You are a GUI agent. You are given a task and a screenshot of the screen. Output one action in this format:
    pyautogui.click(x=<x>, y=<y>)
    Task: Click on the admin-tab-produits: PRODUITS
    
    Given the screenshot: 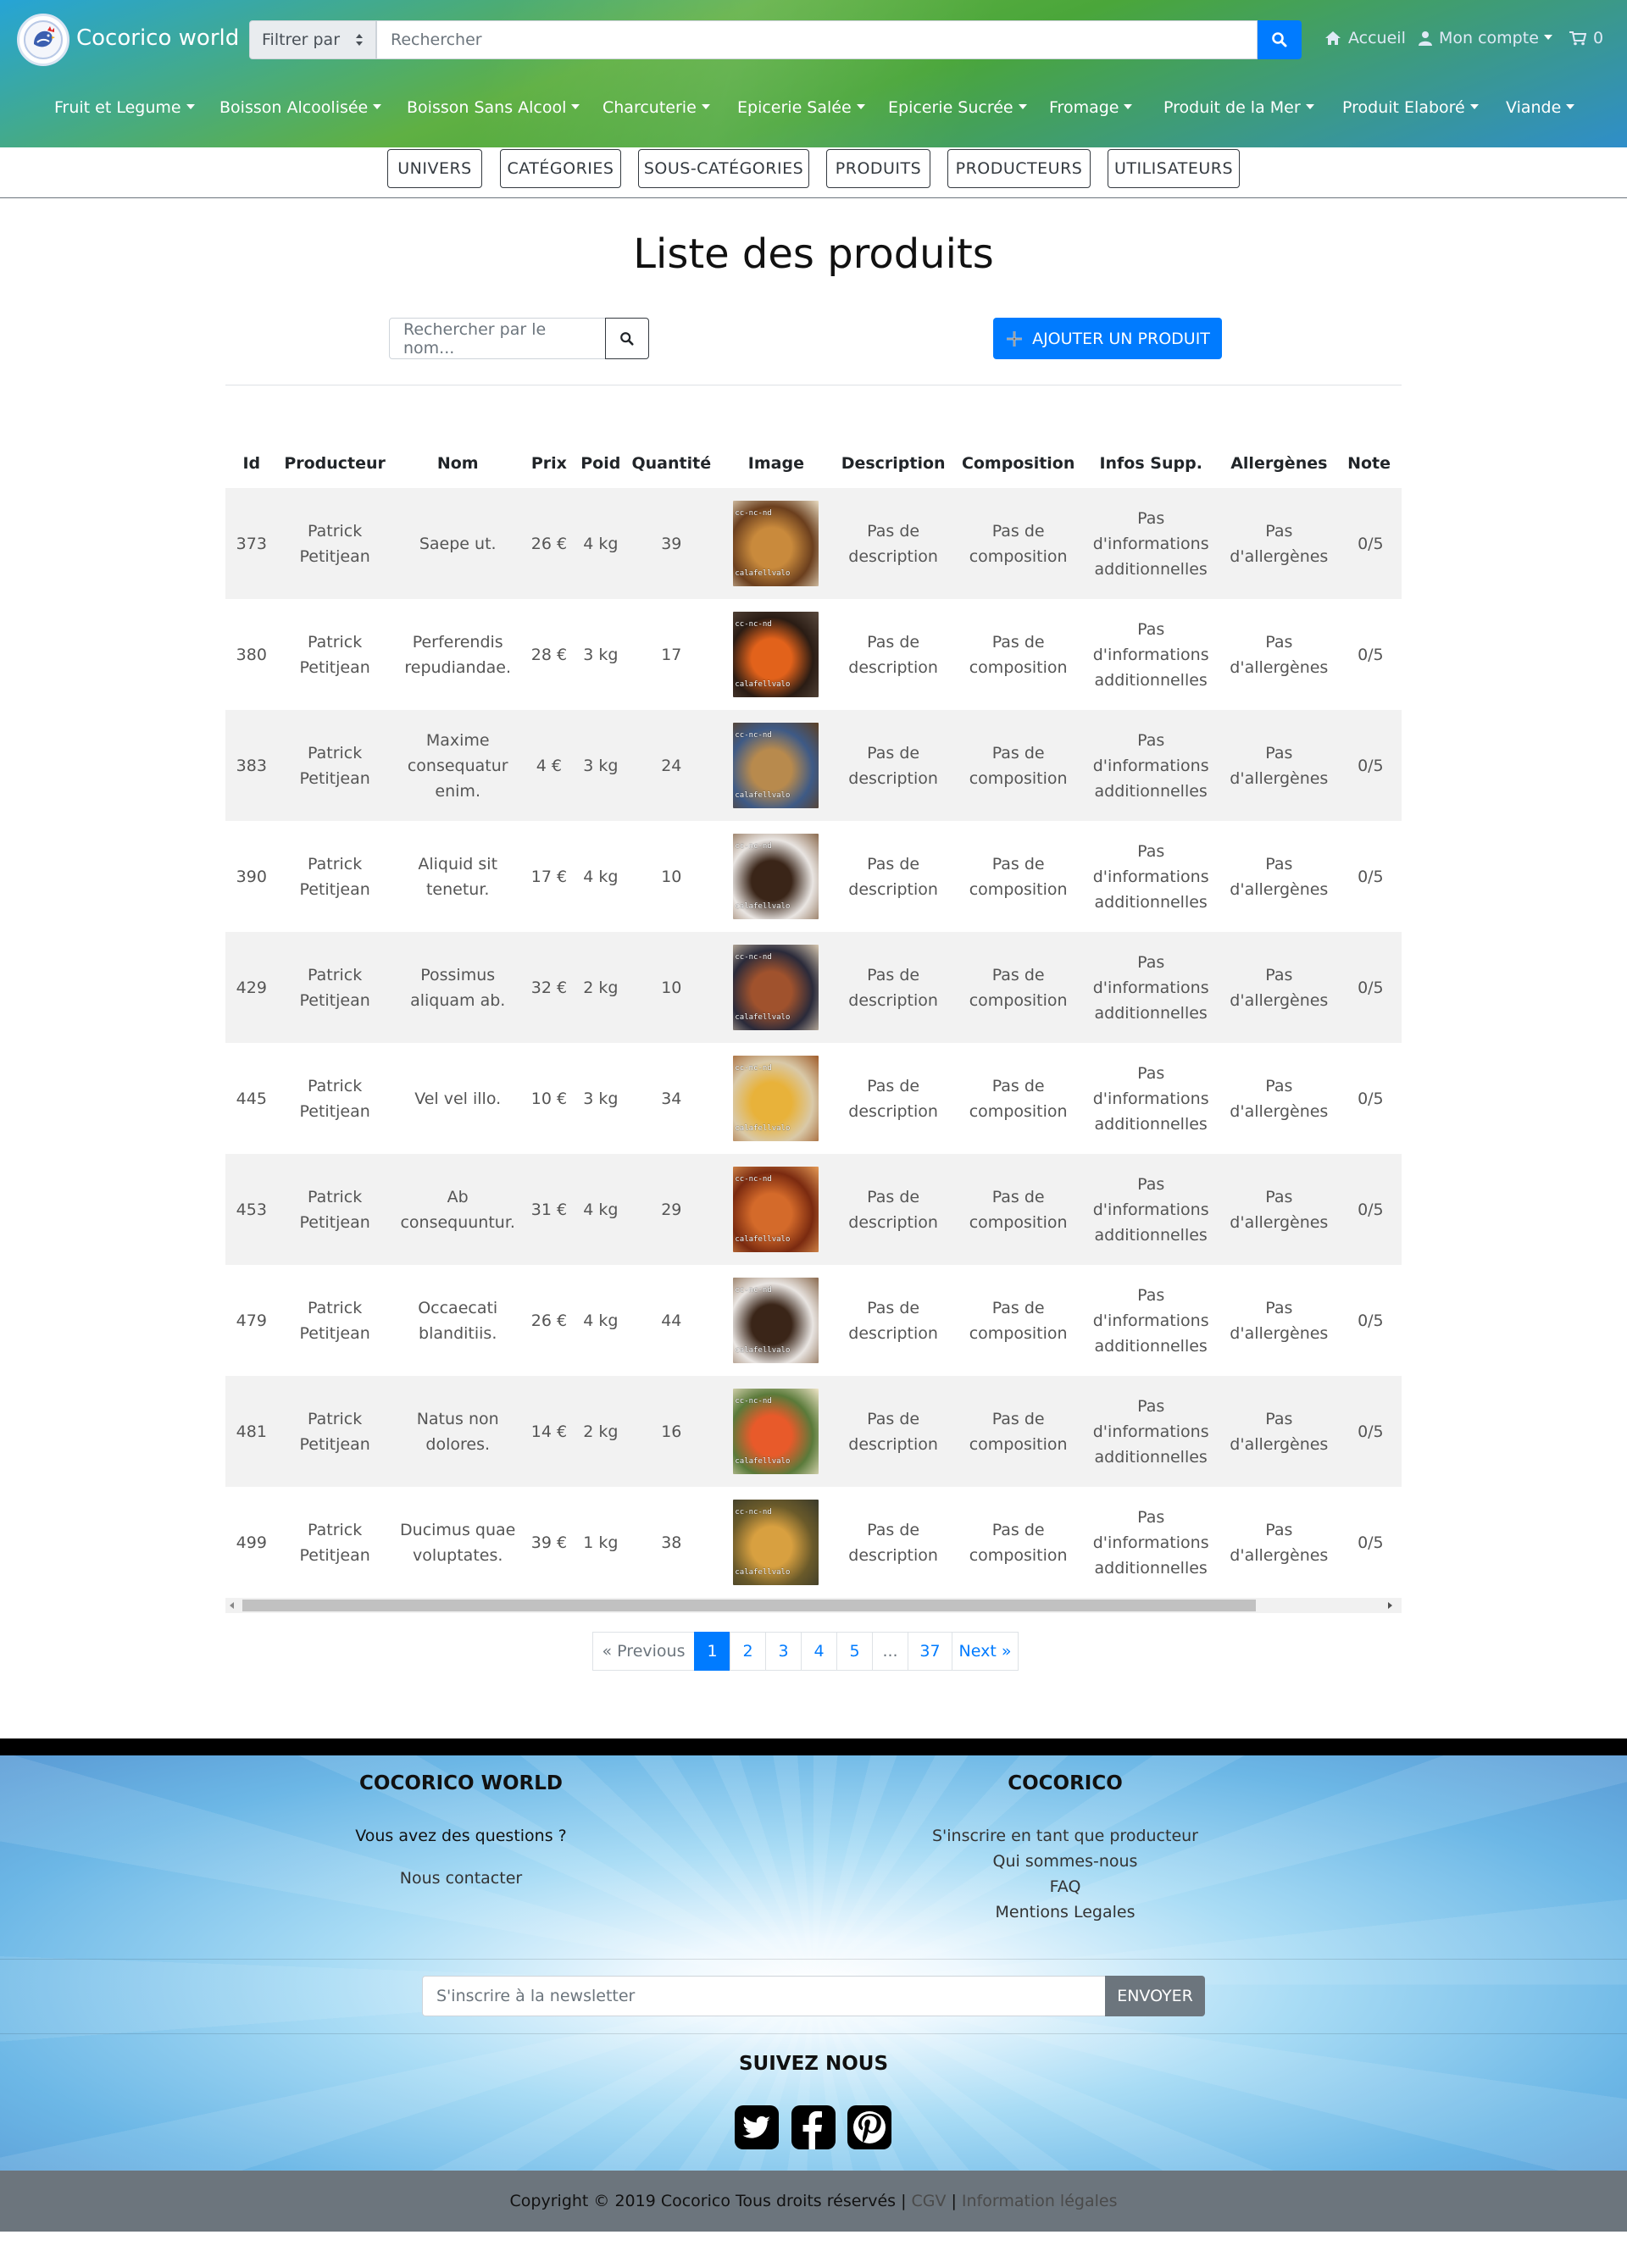 What is the action you would take?
    pyautogui.click(x=878, y=168)
    